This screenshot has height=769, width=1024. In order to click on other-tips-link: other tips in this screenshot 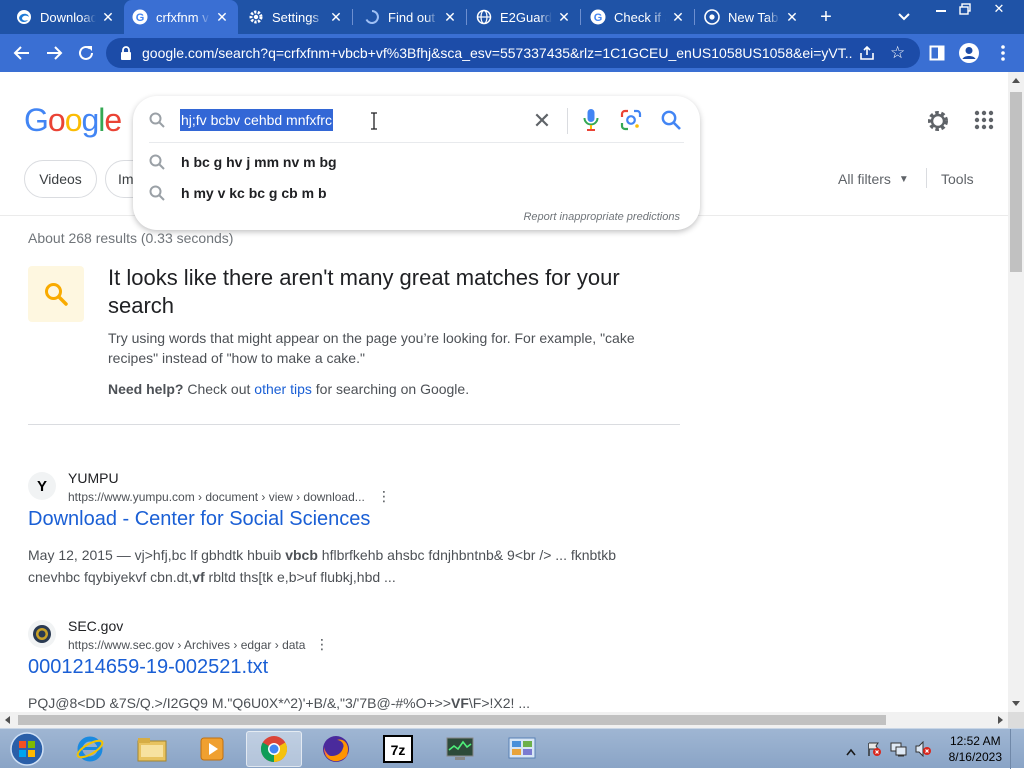, I will do `click(283, 389)`.